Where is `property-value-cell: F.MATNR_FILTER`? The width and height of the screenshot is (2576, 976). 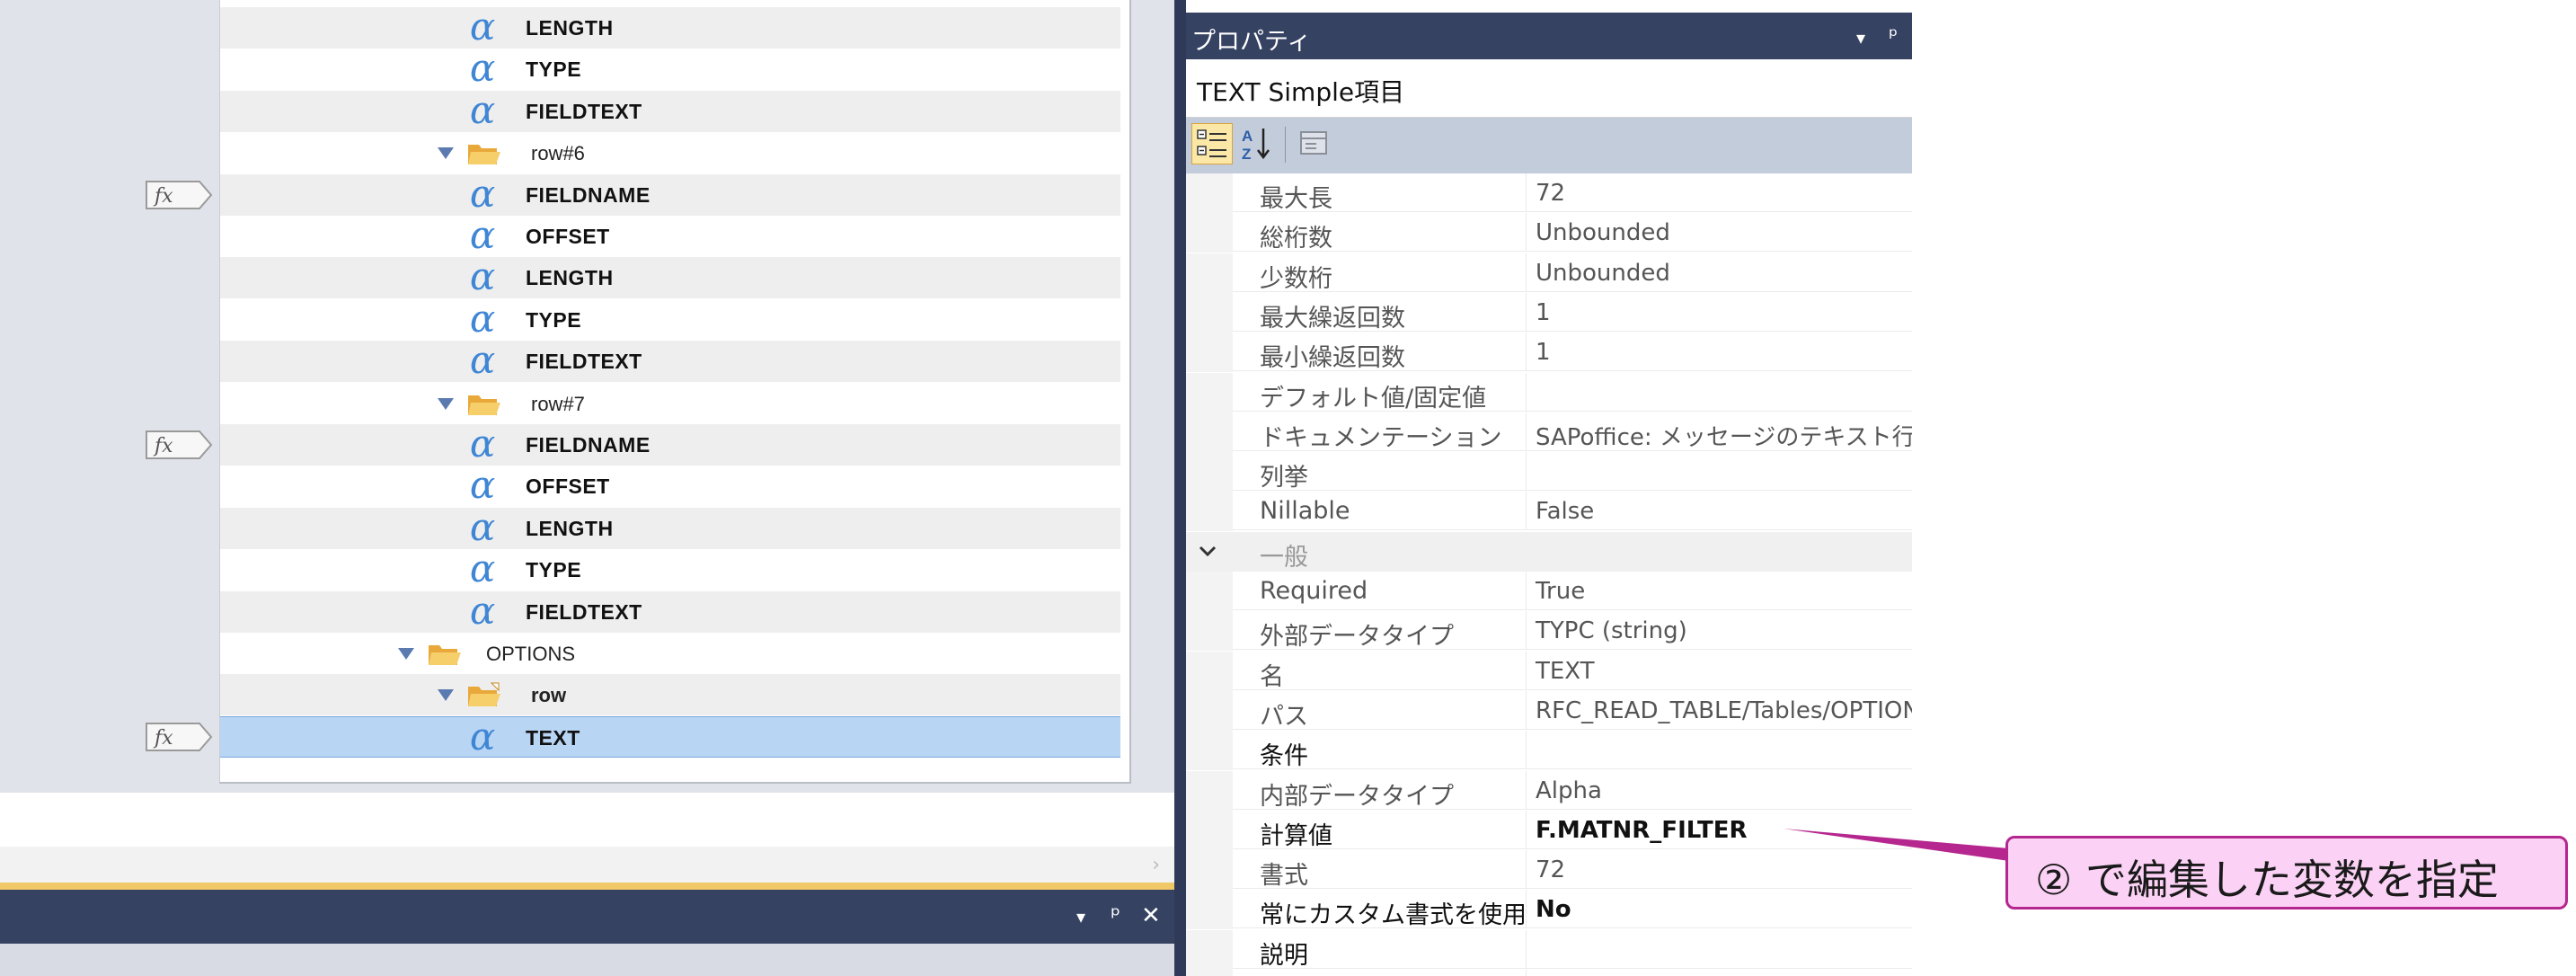
property-value-cell: F.MATNR_FILTER is located at coordinates (1719, 830).